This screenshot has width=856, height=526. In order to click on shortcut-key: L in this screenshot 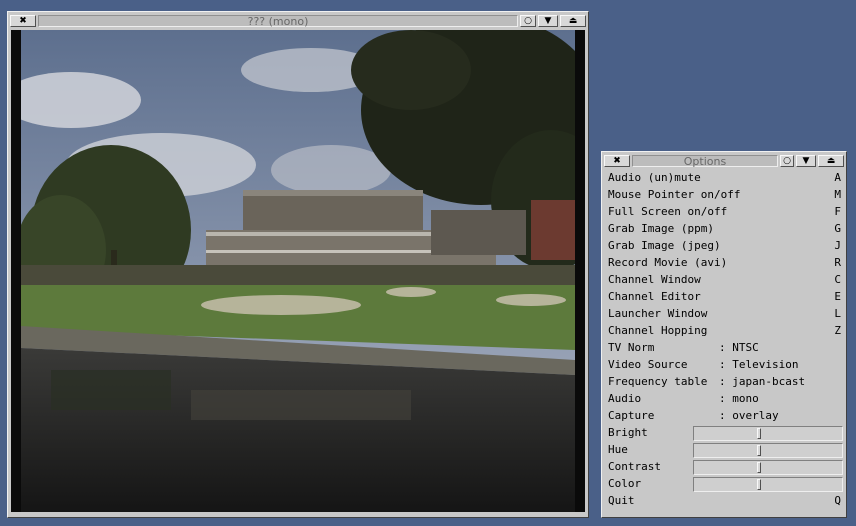, I will do `click(837, 313)`.